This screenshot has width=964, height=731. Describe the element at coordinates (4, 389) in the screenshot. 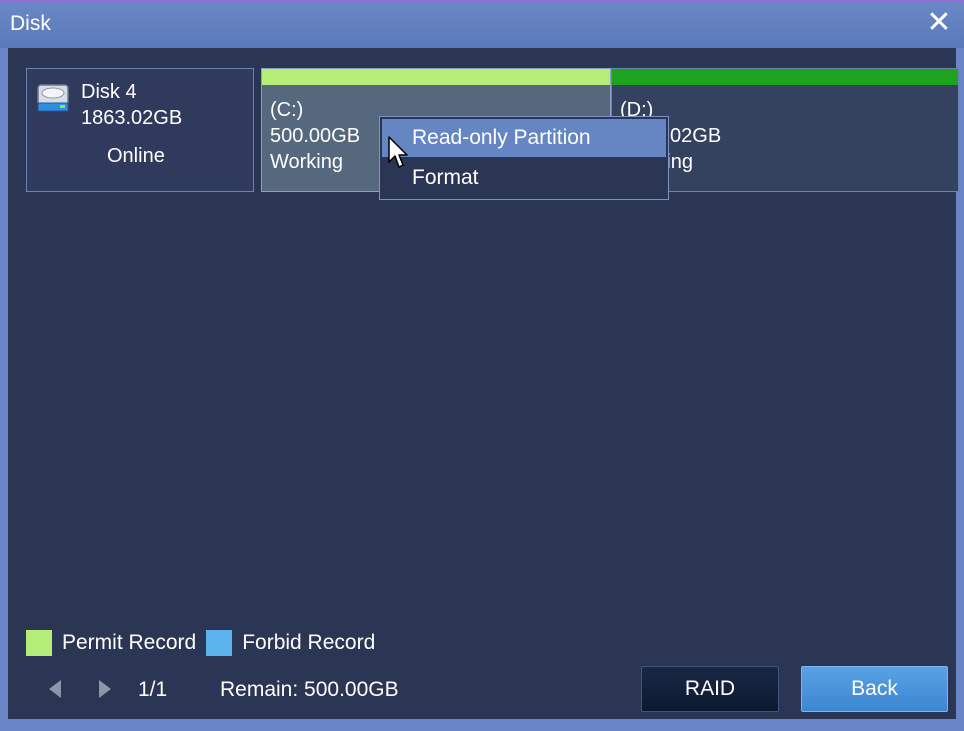

I see `window-frame-left` at that location.